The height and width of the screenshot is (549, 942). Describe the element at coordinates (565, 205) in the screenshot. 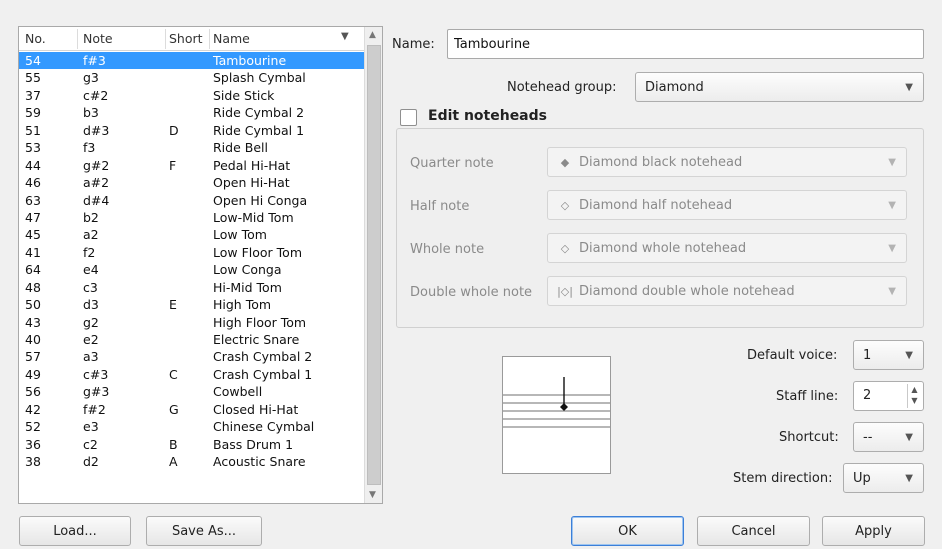

I see `notehead-glyph-icon: ◇` at that location.